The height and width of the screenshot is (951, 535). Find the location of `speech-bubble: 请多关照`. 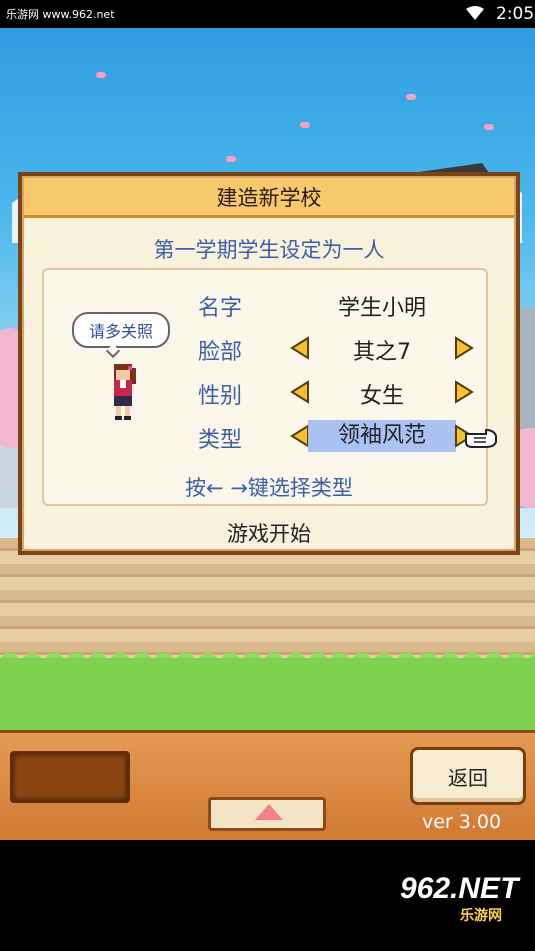

speech-bubble: 请多关照 is located at coordinates (121, 330).